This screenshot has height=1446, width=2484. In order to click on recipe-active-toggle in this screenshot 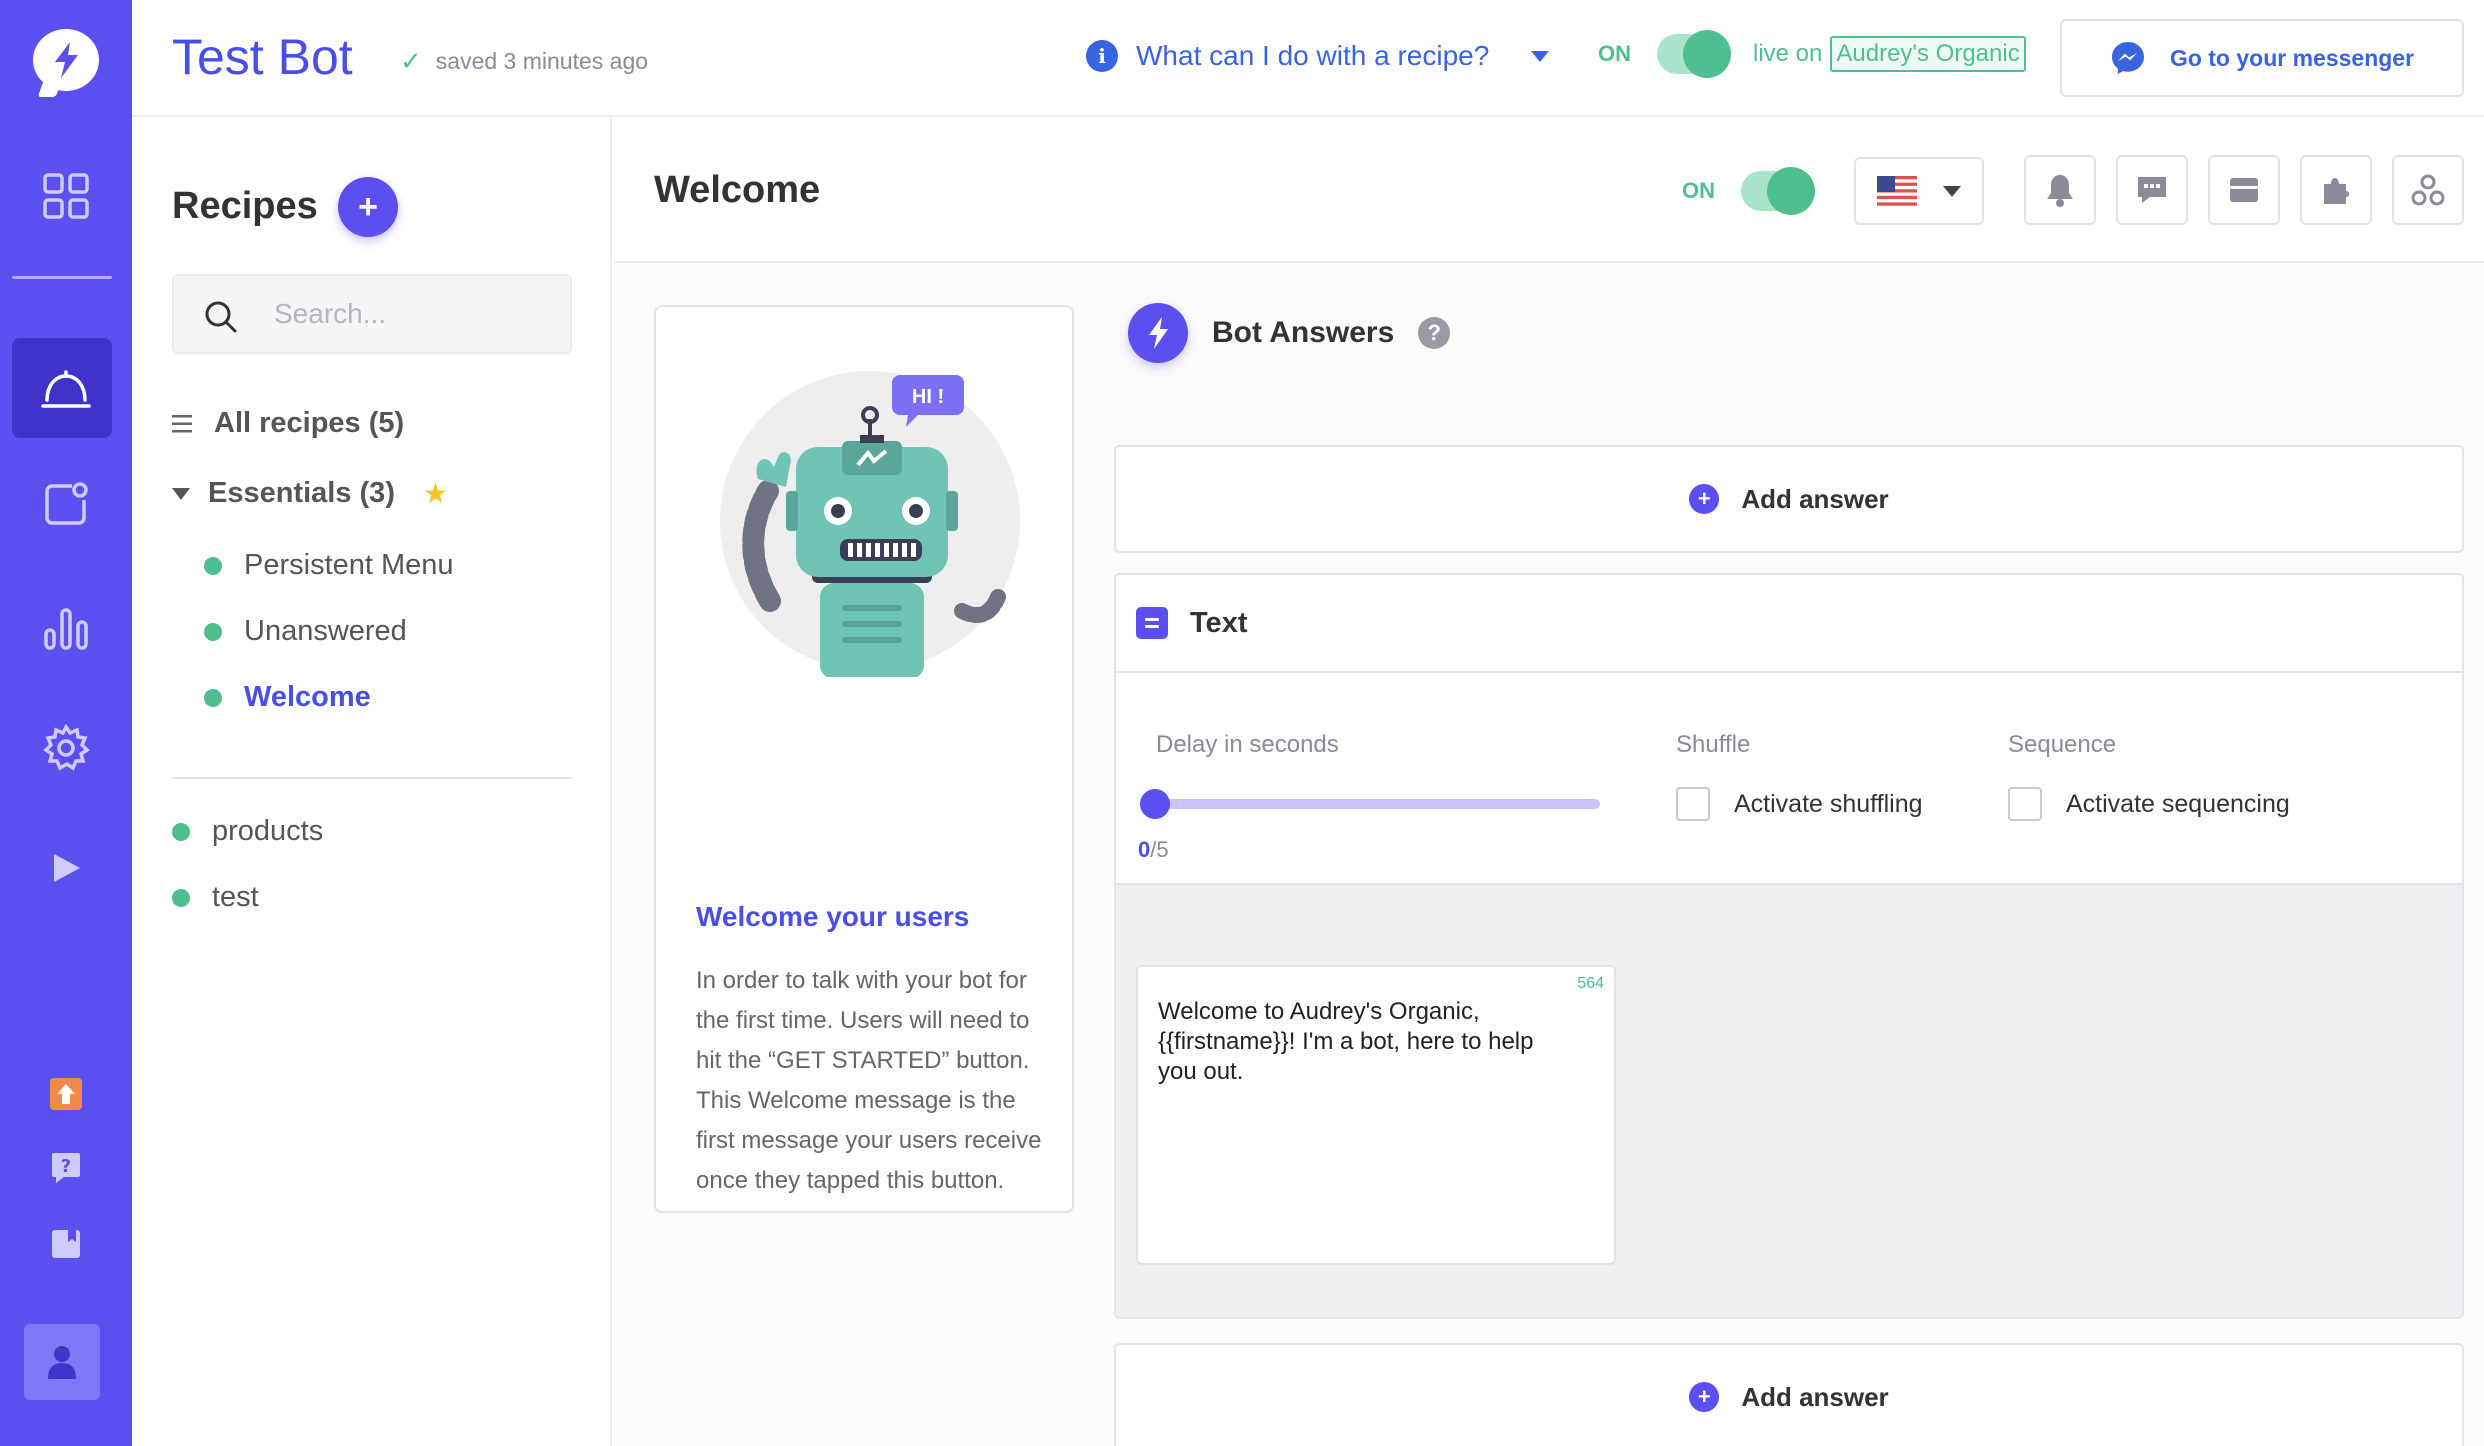, I will do `click(1778, 191)`.